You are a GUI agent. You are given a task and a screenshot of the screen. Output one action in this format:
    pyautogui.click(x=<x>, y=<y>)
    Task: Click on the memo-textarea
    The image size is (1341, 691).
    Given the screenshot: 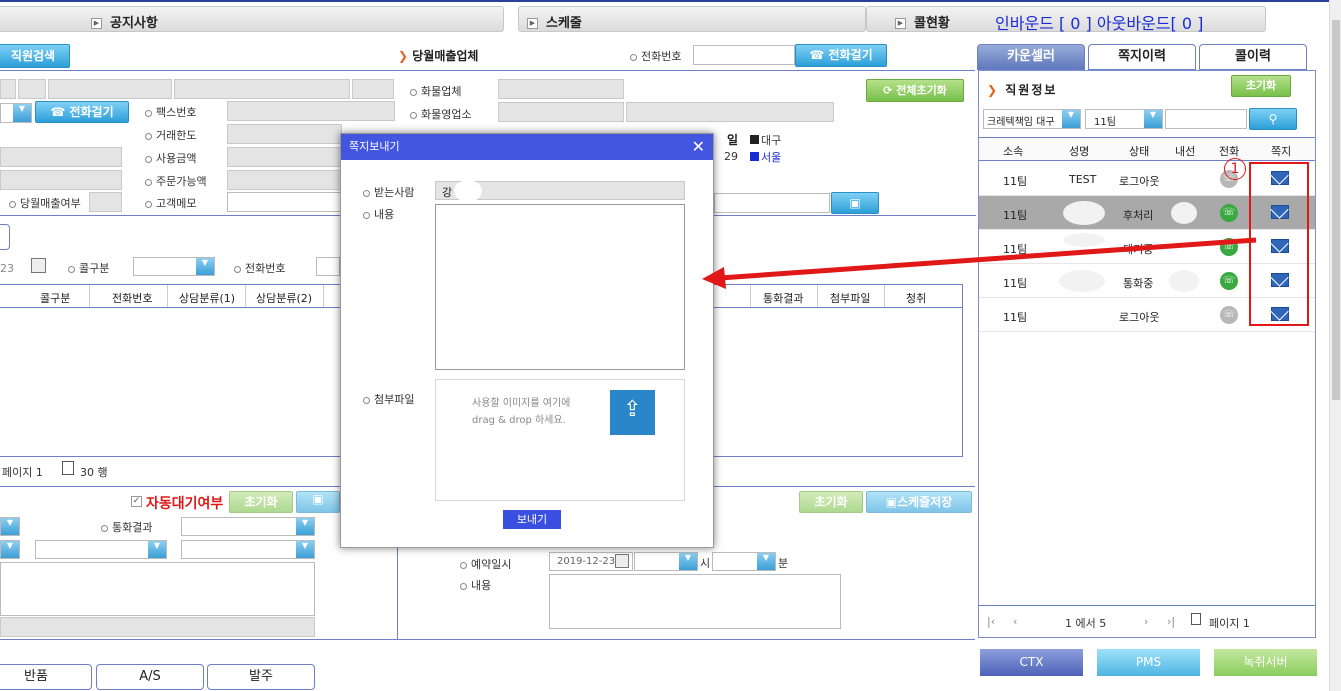 What is the action you would take?
    pyautogui.click(x=157, y=589)
    